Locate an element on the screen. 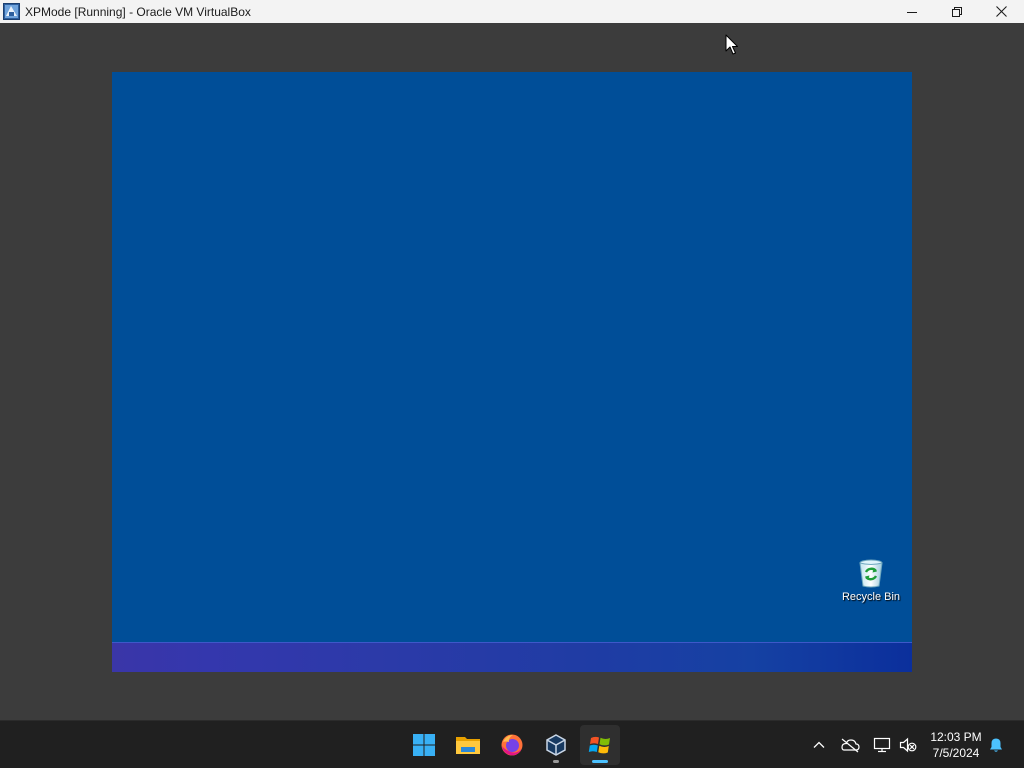  taskbar-virtualbox is located at coordinates (556, 745).